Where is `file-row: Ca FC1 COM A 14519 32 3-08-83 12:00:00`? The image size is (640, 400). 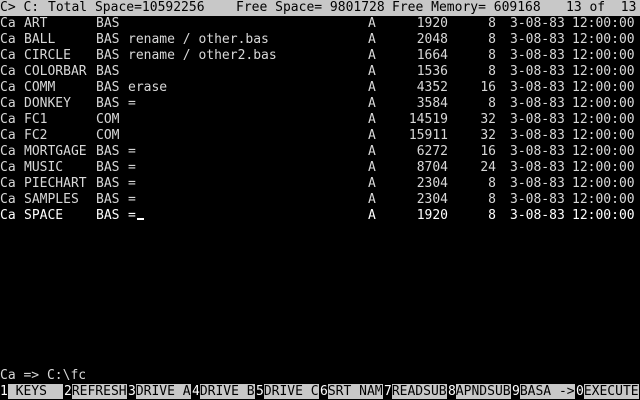 file-row: Ca FC1 COM A 14519 32 3-08-83 12:00:00 is located at coordinates (320, 120).